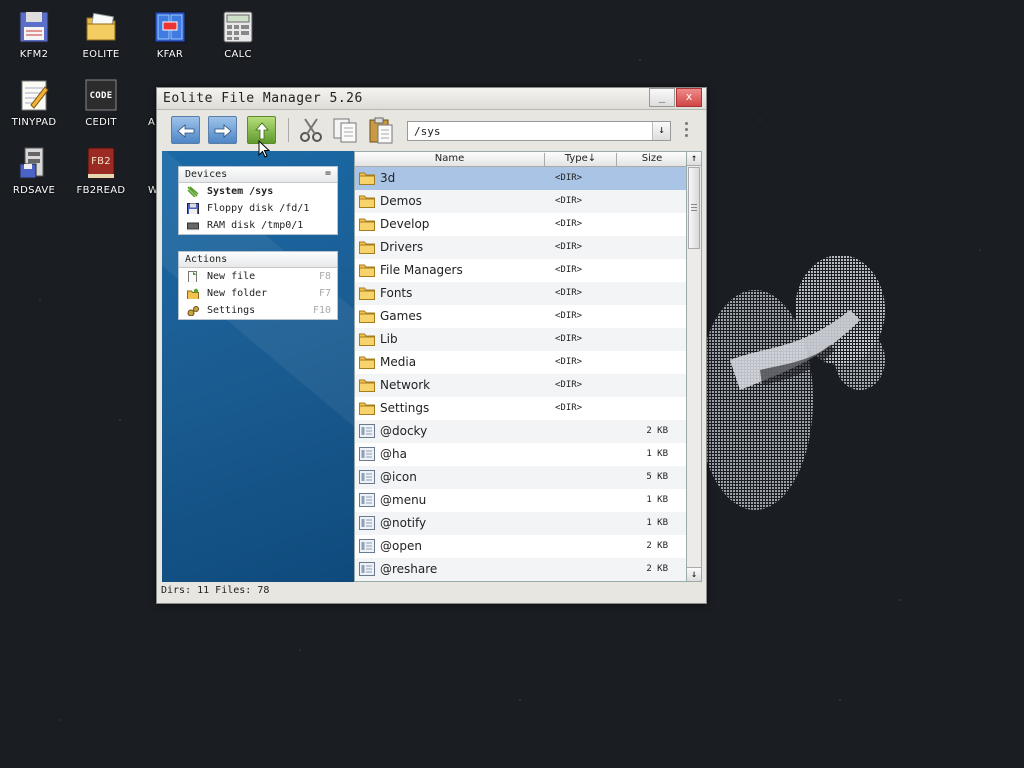  I want to click on arrow-up-icon, so click(262, 131).